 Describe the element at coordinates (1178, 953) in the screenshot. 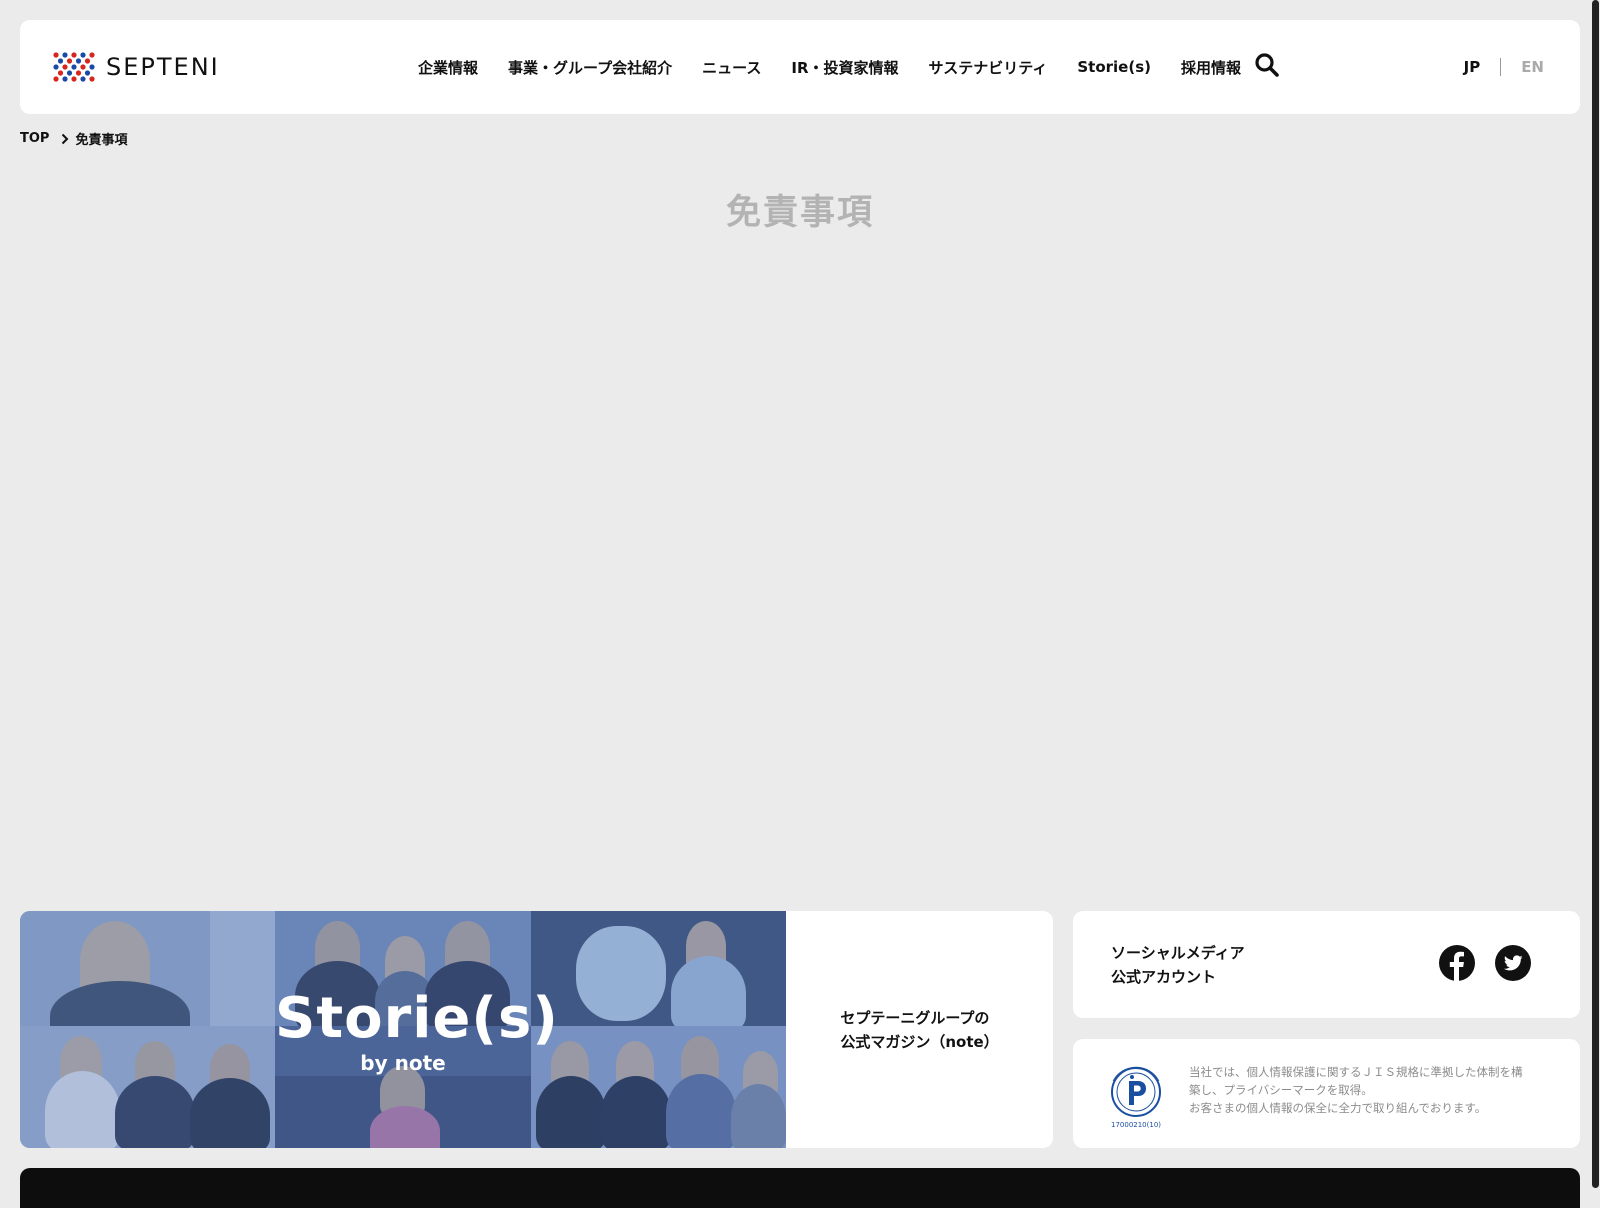

I see `social-title-line: ソーシャルメディア` at that location.